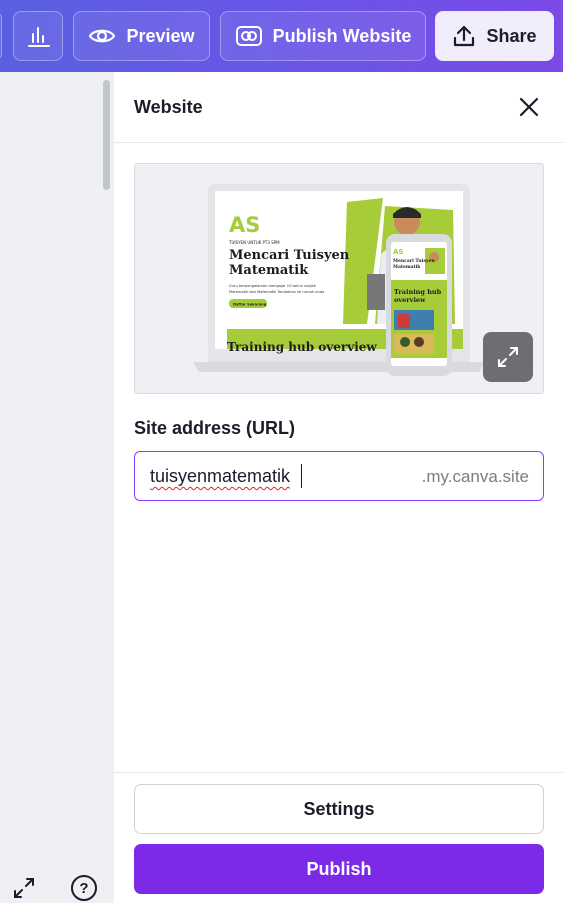 The height and width of the screenshot is (903, 563). Describe the element at coordinates (338, 107) in the screenshot. I see `panel-header: Website` at that location.